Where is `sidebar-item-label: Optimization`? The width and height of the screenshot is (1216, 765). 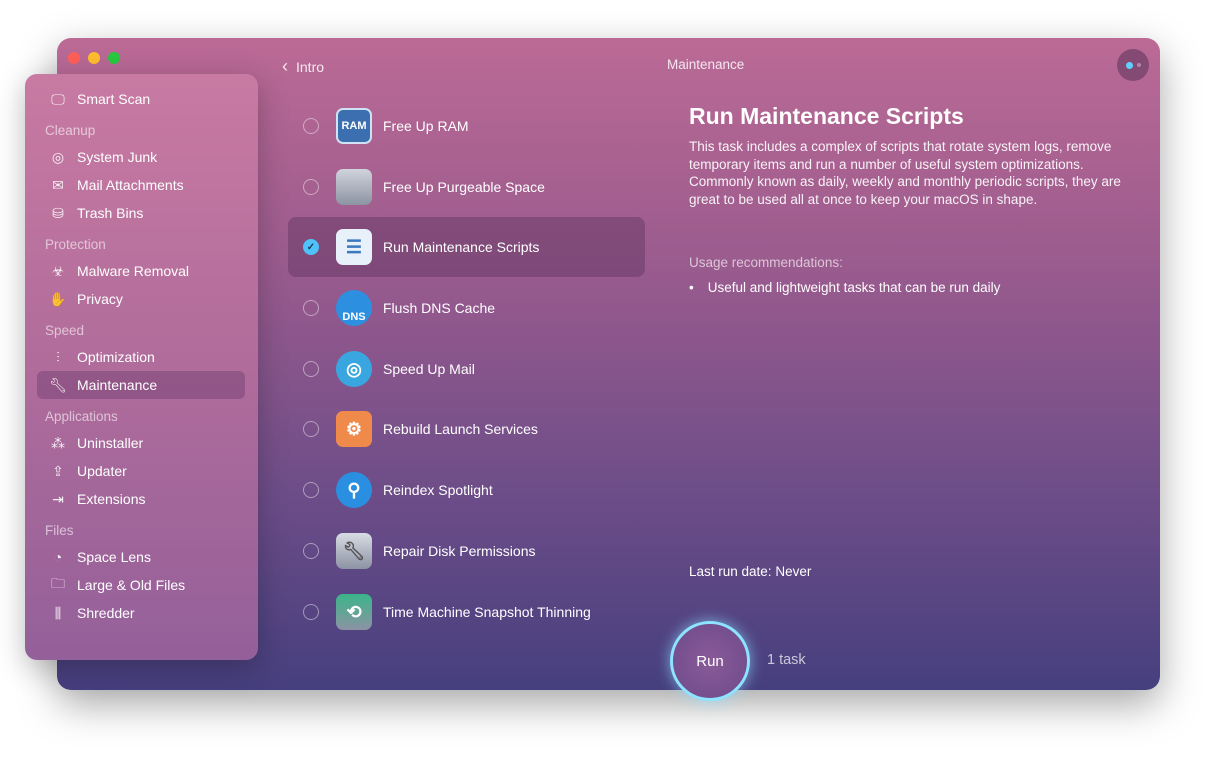
sidebar-item-label: Optimization is located at coordinates (116, 357).